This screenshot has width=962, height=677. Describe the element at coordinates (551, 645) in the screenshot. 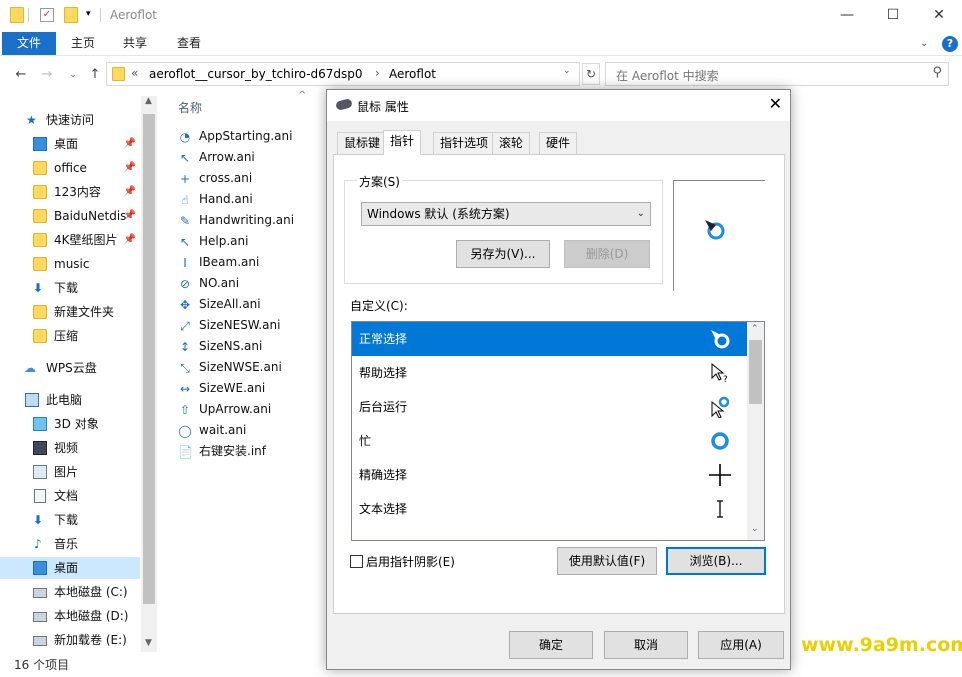

I see `ok-button: 确定` at that location.